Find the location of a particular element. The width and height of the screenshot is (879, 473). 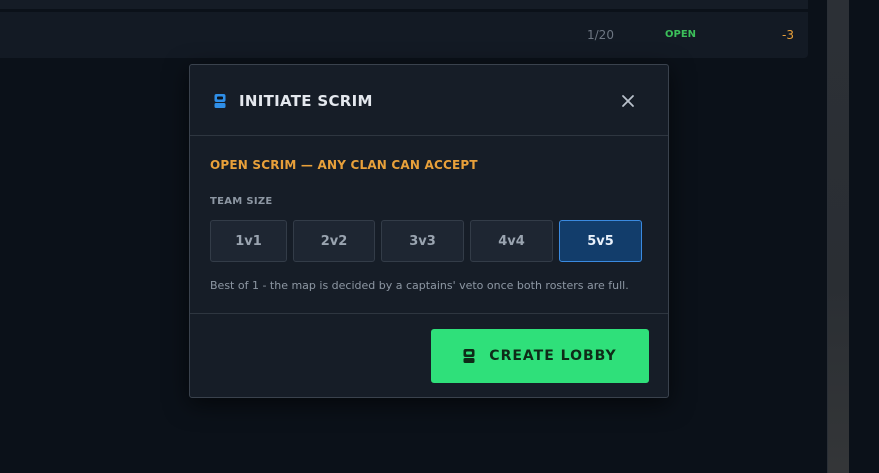

footer-divider is located at coordinates (429, 313).